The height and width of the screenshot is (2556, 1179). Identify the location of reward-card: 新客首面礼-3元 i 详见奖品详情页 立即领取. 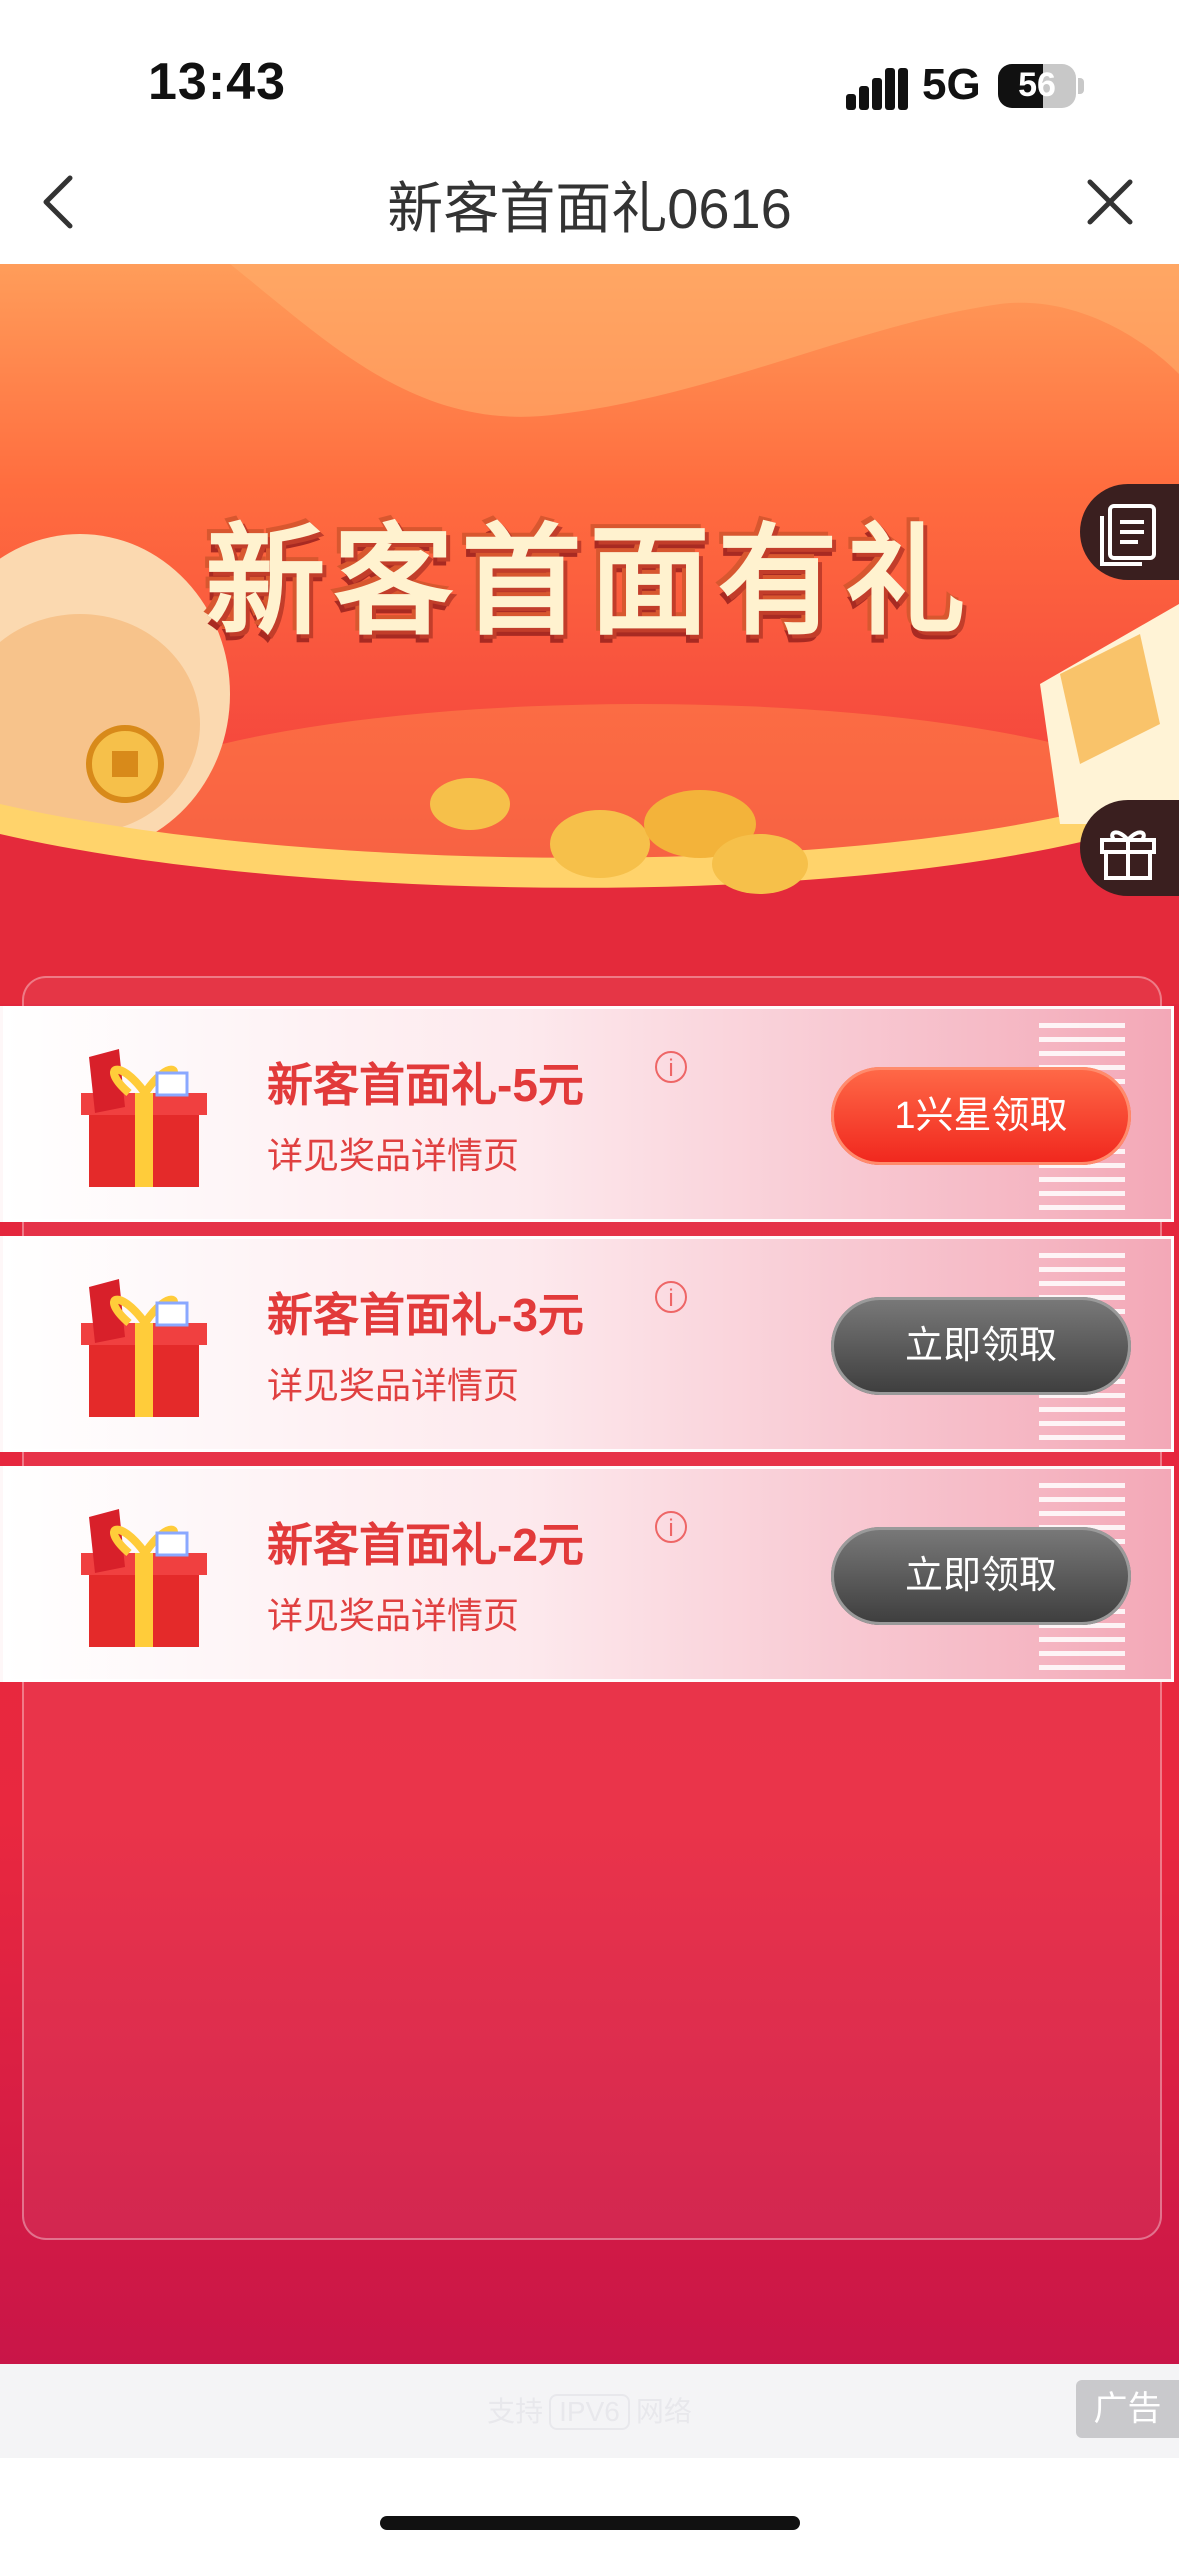
(587, 1344).